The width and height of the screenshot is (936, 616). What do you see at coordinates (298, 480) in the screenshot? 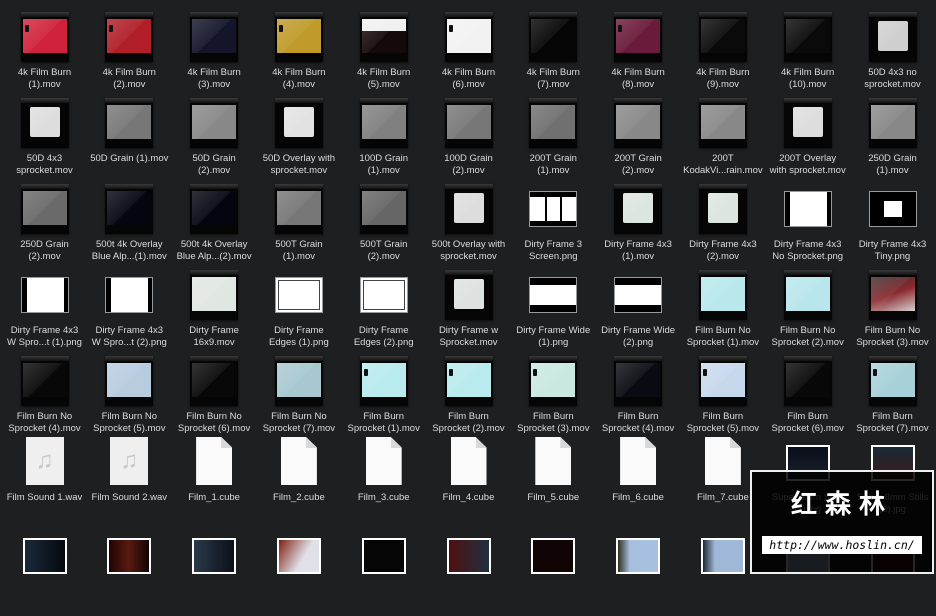
I see `file-item: Film_2.cube` at bounding box center [298, 480].